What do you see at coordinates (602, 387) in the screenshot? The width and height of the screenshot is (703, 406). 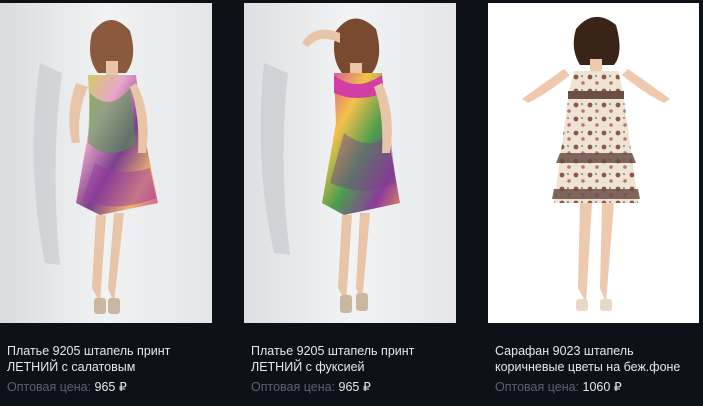 I see `price-value: 1060 ₽` at bounding box center [602, 387].